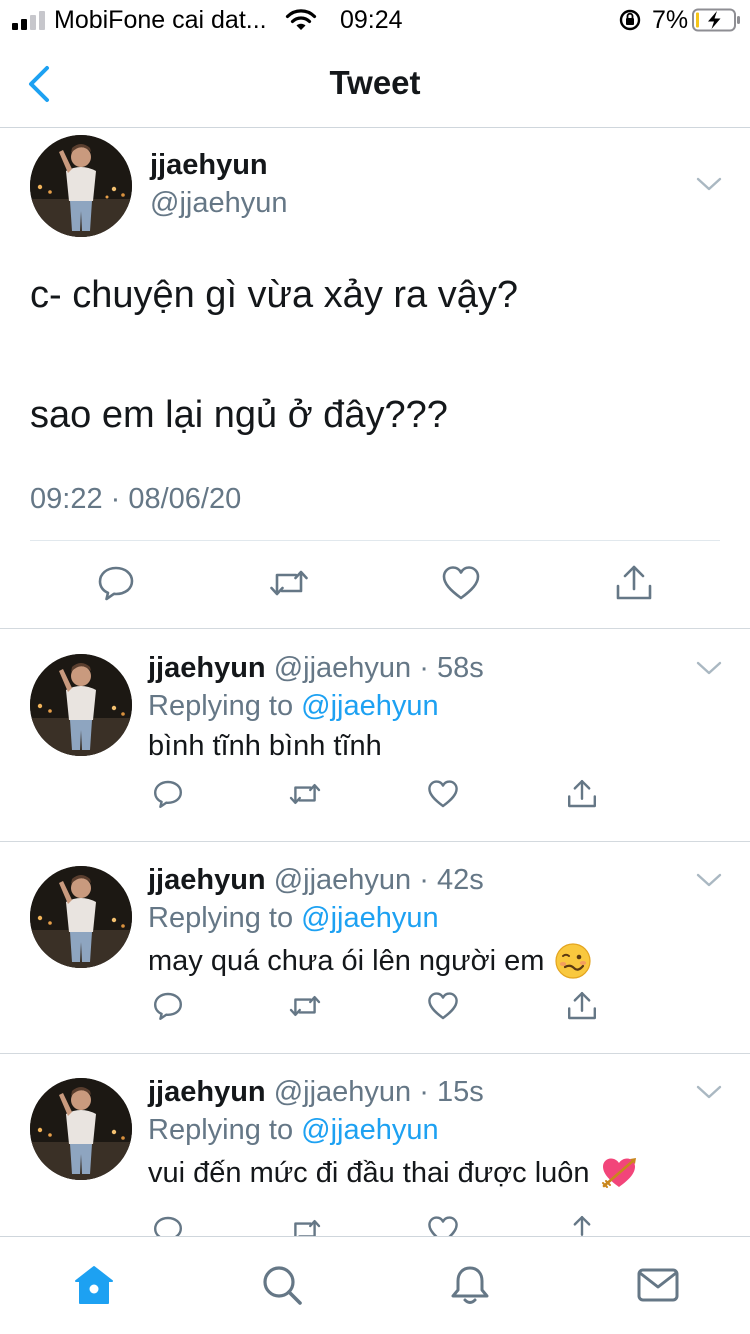 This screenshot has width=750, height=1334. What do you see at coordinates (716, 20) in the screenshot?
I see `battery-charging-icon` at bounding box center [716, 20].